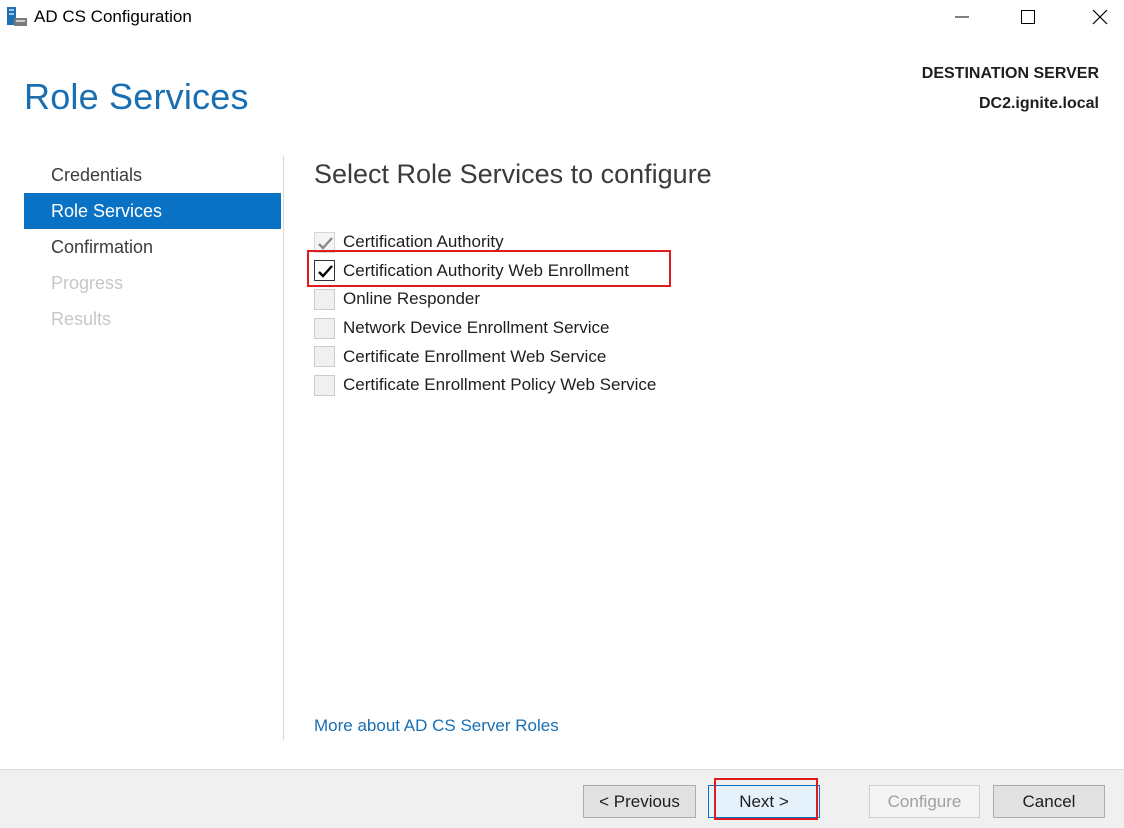 The height and width of the screenshot is (828, 1124). What do you see at coordinates (324, 328) in the screenshot?
I see `ndes-checkbox` at bounding box center [324, 328].